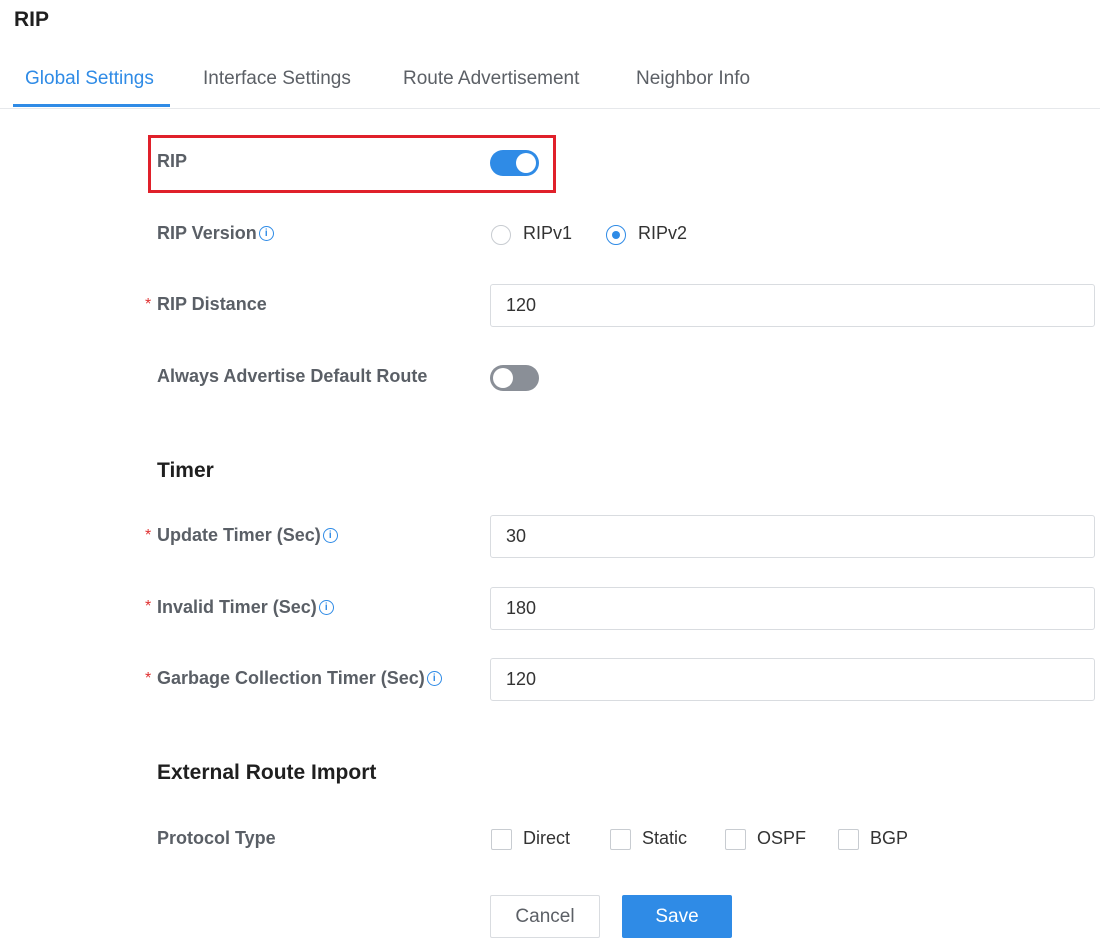  Describe the element at coordinates (677, 916) in the screenshot. I see `save-button: Save` at that location.